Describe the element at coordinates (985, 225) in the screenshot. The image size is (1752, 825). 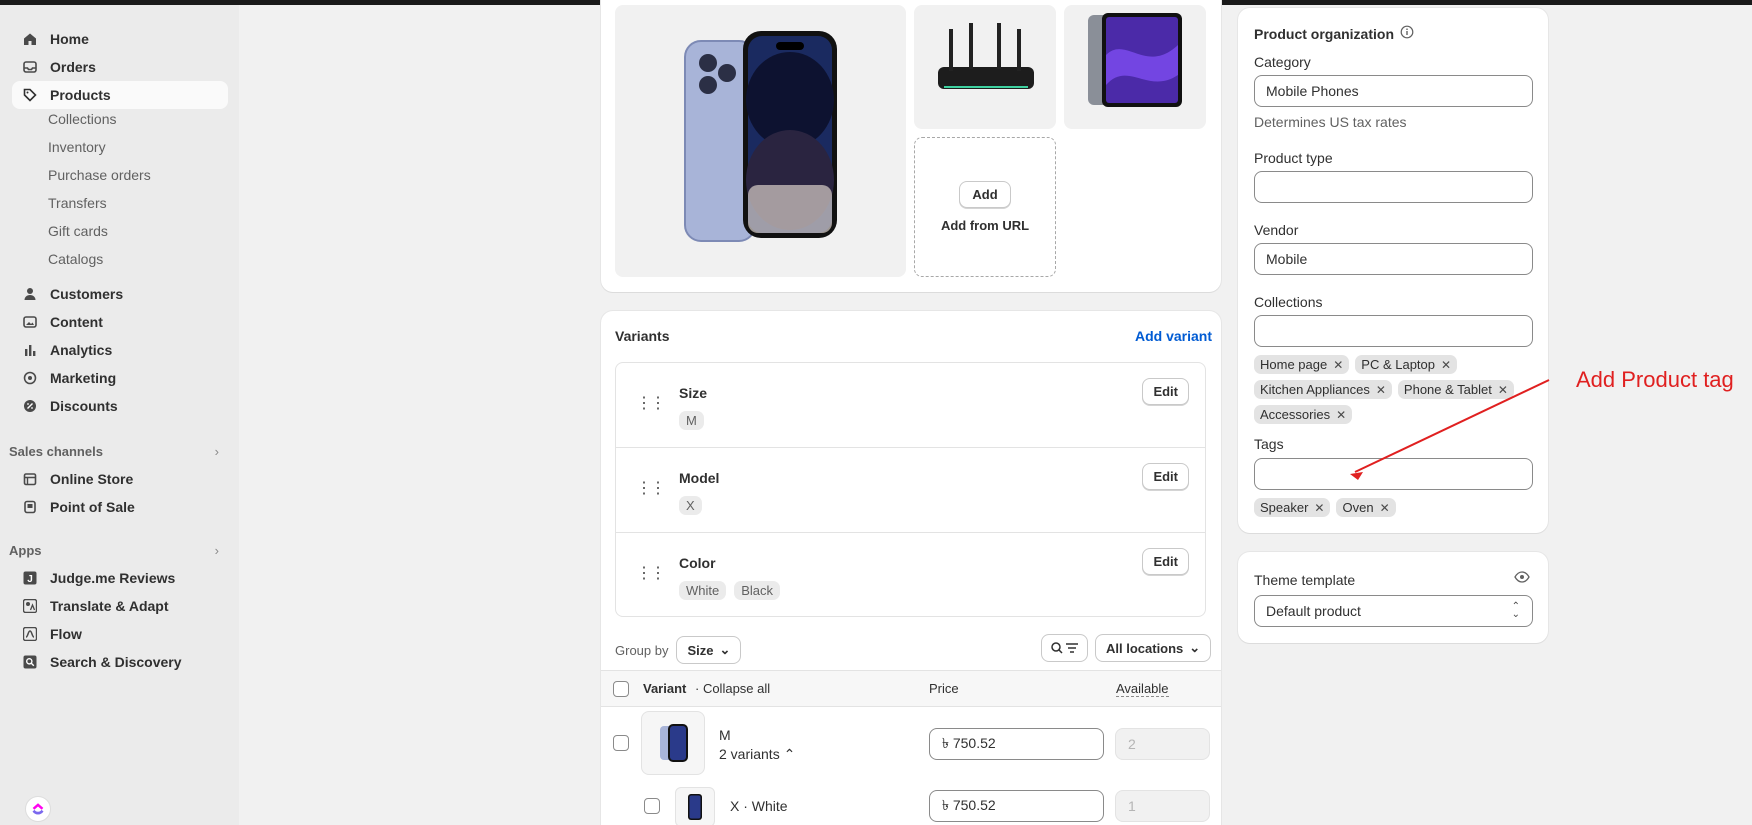
I see `add-from-url-link: Add from URL` at that location.